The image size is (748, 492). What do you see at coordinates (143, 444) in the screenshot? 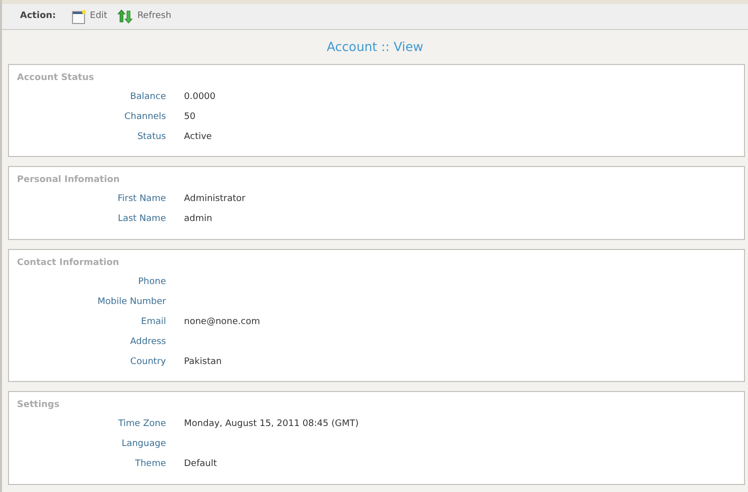
I see `field-label: Language` at bounding box center [143, 444].